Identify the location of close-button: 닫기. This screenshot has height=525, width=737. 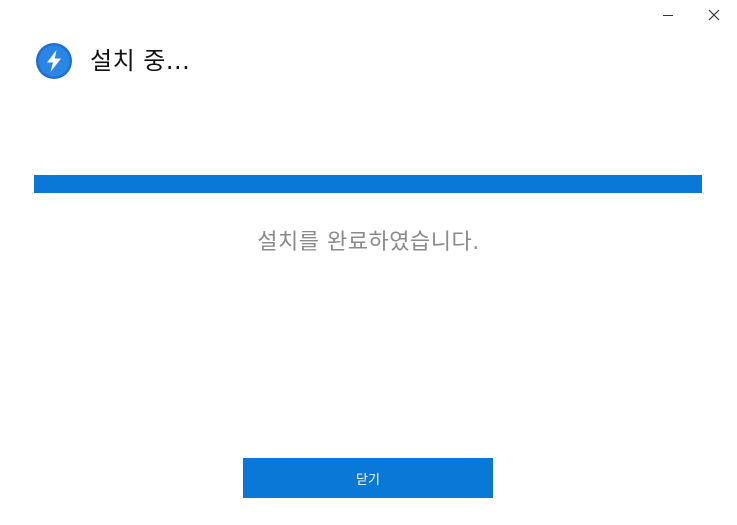
(368, 478).